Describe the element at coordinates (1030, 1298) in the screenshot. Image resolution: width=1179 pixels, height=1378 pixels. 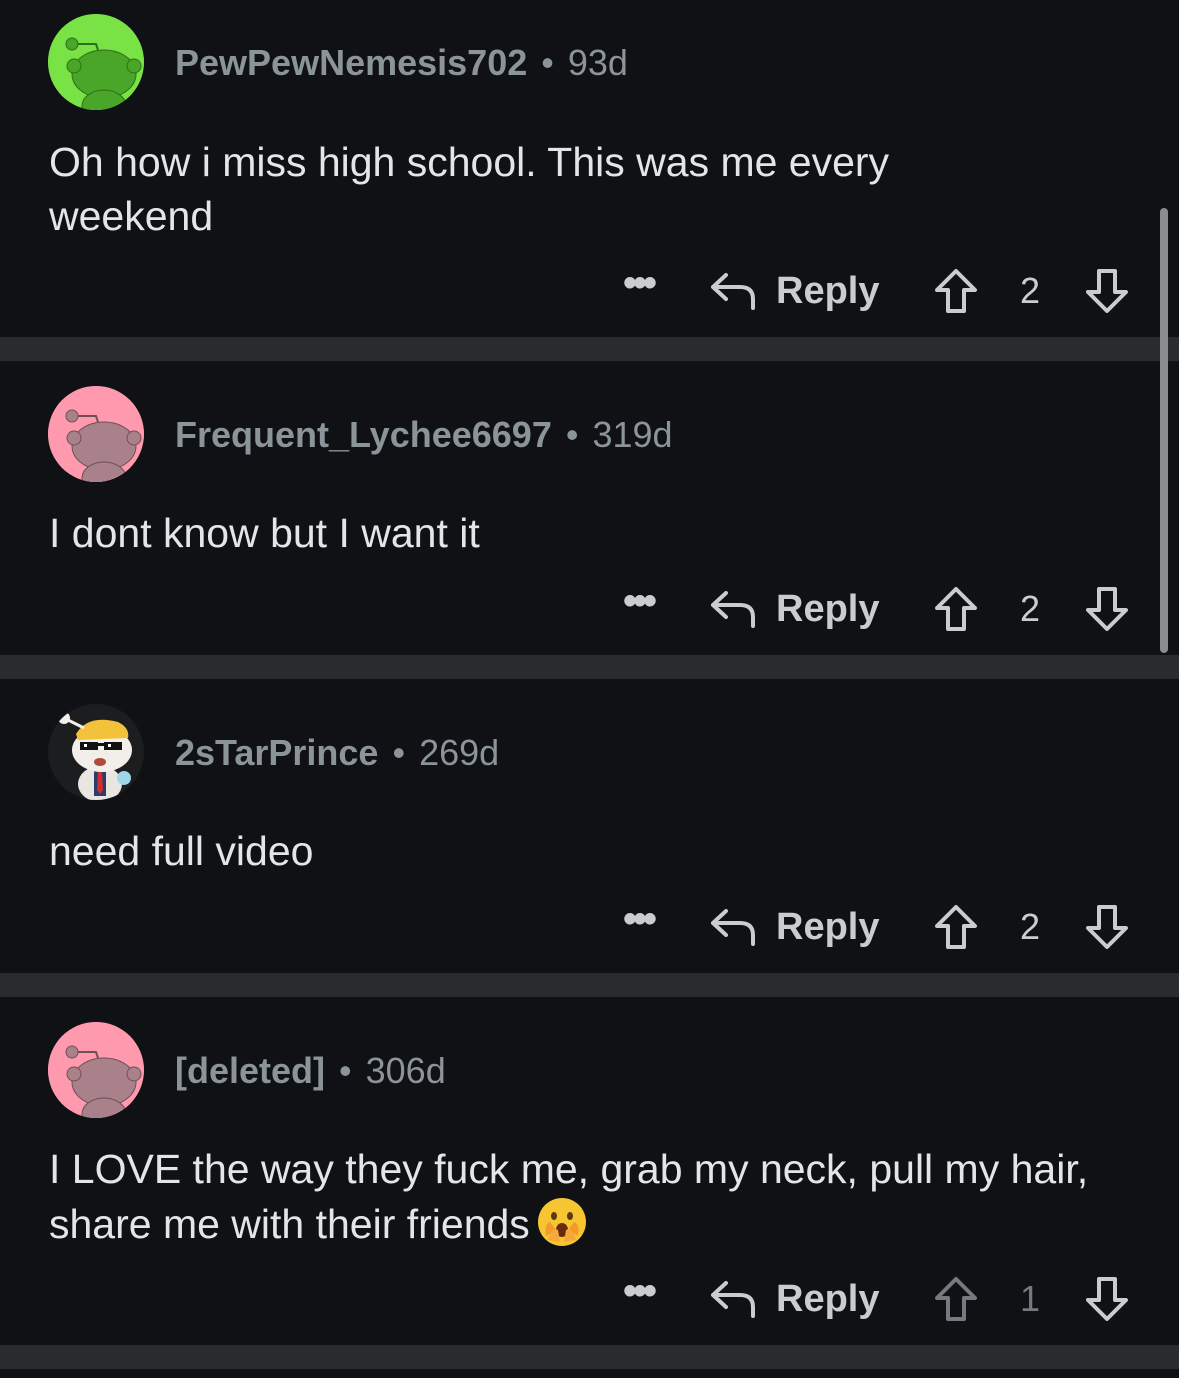
I see `vote-count: 1` at that location.